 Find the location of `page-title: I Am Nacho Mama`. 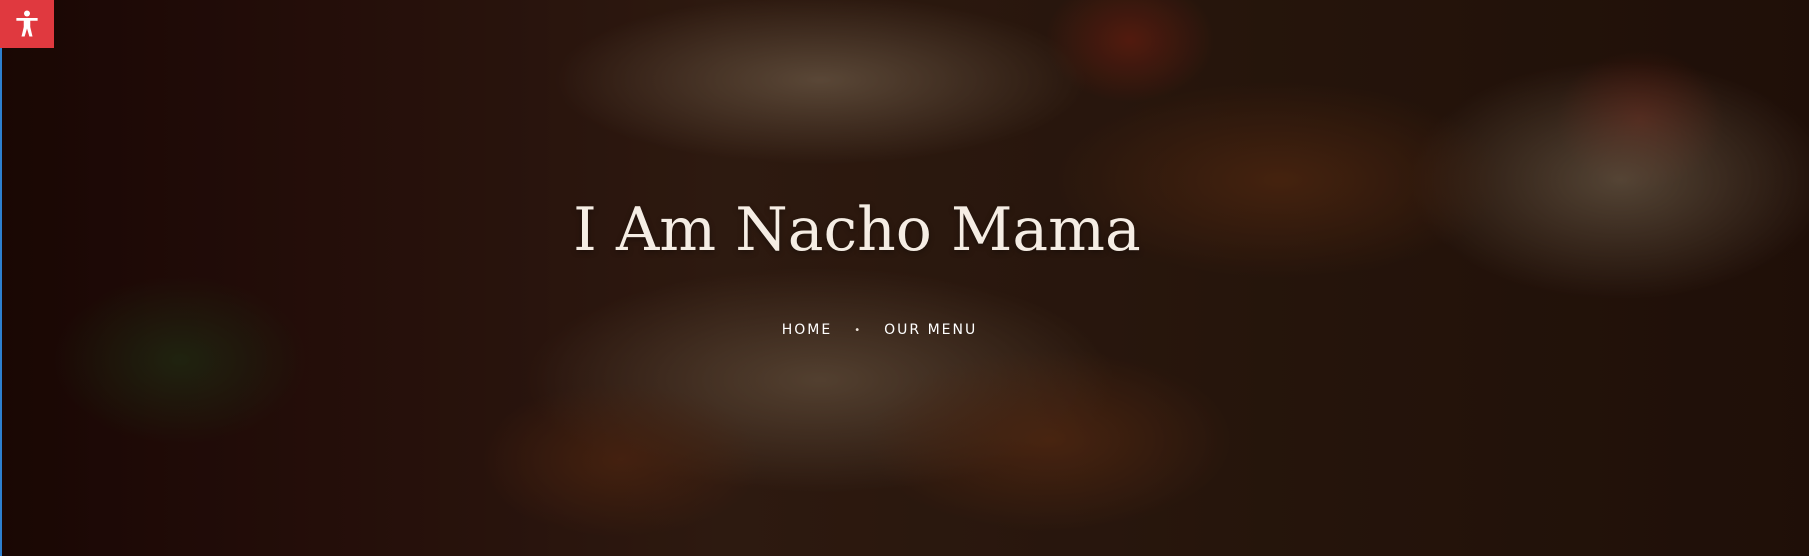

page-title: I Am Nacho Mama is located at coordinates (857, 230).